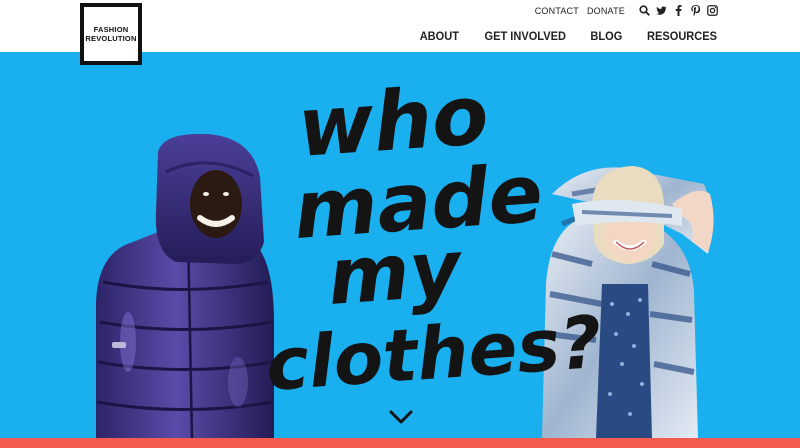  Describe the element at coordinates (433, 353) in the screenshot. I see `headline-line-4: clothes?` at that location.